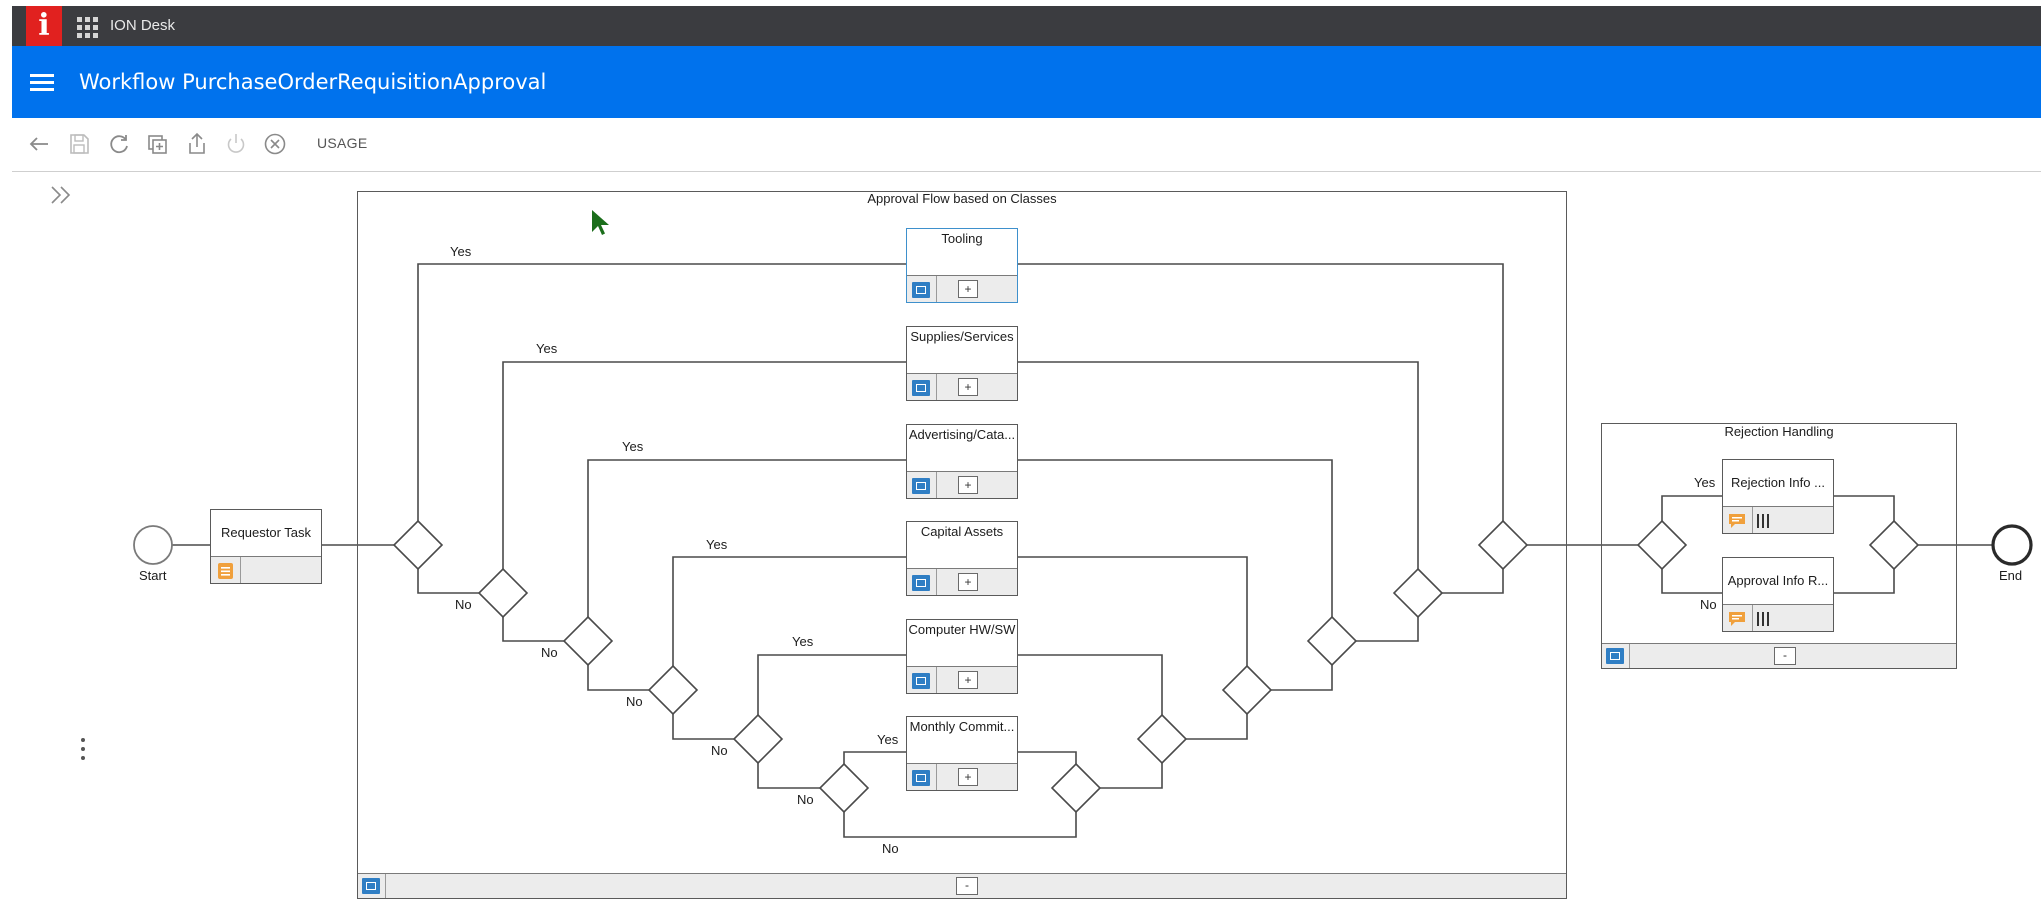  Describe the element at coordinates (225, 571) in the screenshot. I see `form-icon` at that location.